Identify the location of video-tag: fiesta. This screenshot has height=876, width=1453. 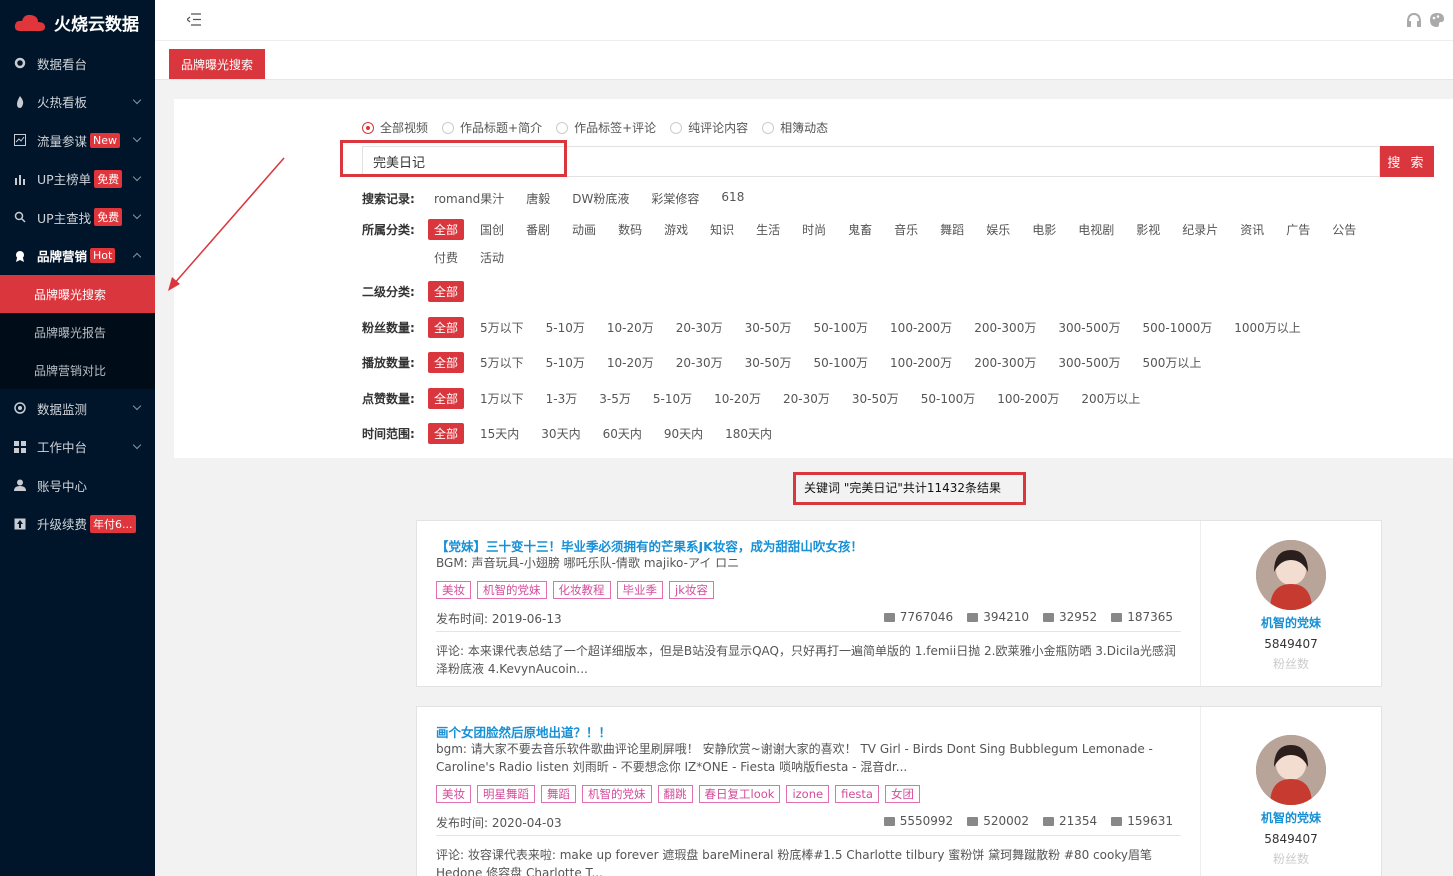
(857, 794).